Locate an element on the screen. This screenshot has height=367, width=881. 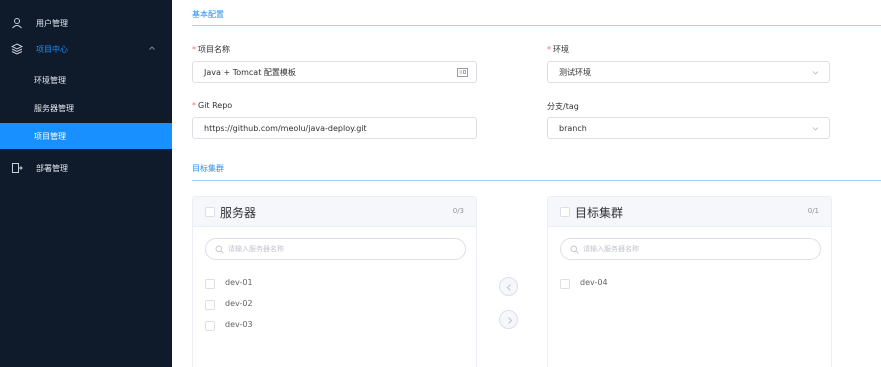
sidebar-item-users: 用户管理 is located at coordinates (86, 23).